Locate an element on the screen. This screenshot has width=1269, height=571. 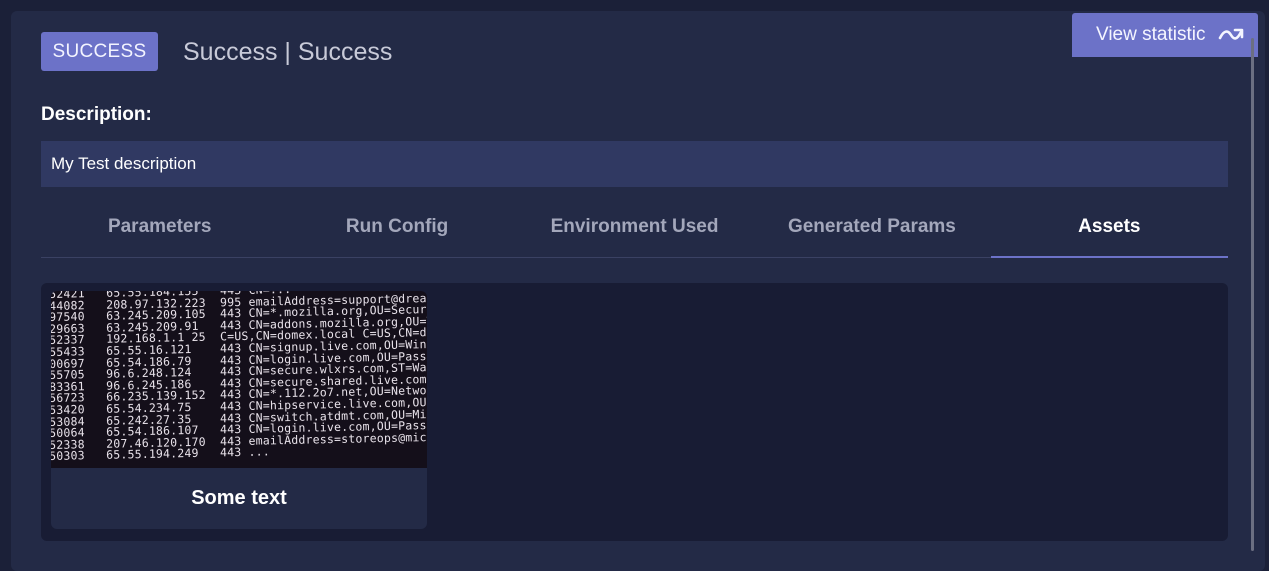
view-statistic-label: View statistic is located at coordinates (1151, 34).